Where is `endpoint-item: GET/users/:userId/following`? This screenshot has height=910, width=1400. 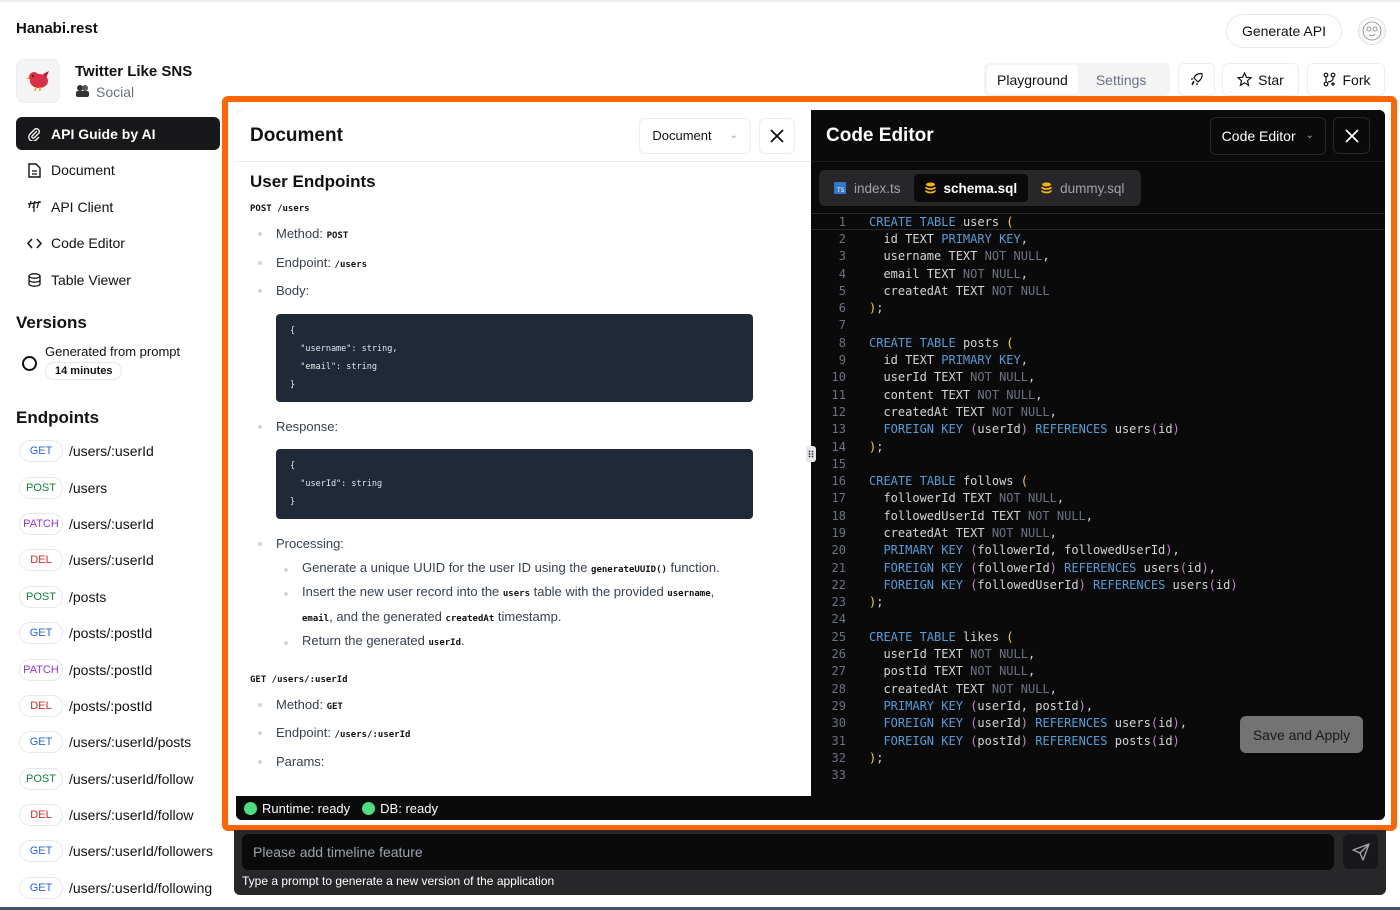 endpoint-item: GET/users/:userId/following is located at coordinates (116, 888).